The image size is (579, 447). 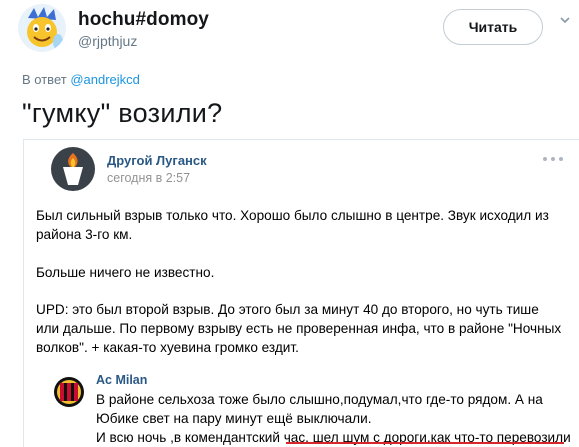 I want to click on user-avatar, so click(x=42, y=28).